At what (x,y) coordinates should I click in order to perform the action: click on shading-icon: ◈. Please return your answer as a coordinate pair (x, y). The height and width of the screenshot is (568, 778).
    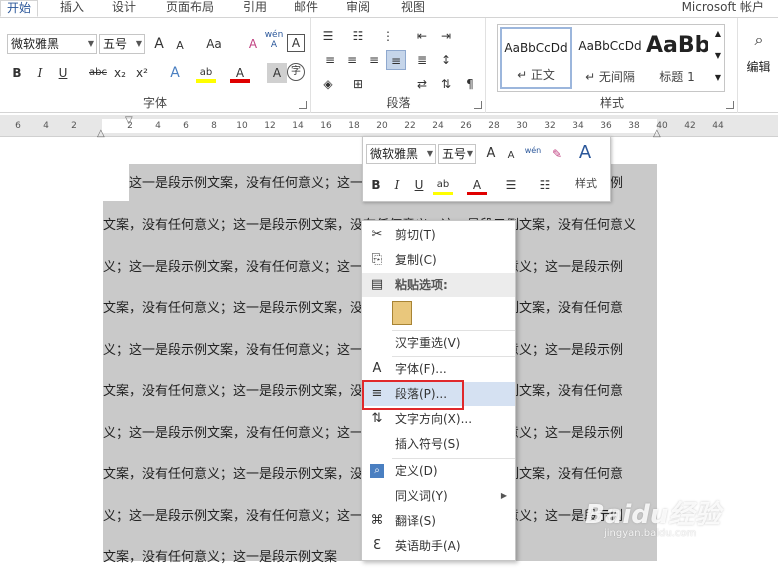
    Looking at the image, I should click on (328, 84).